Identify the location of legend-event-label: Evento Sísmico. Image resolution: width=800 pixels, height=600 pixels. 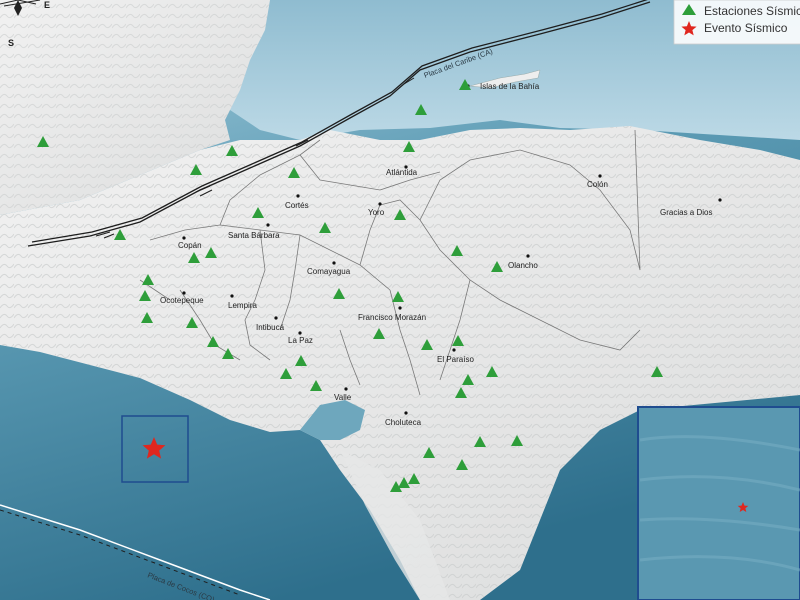
(746, 28).